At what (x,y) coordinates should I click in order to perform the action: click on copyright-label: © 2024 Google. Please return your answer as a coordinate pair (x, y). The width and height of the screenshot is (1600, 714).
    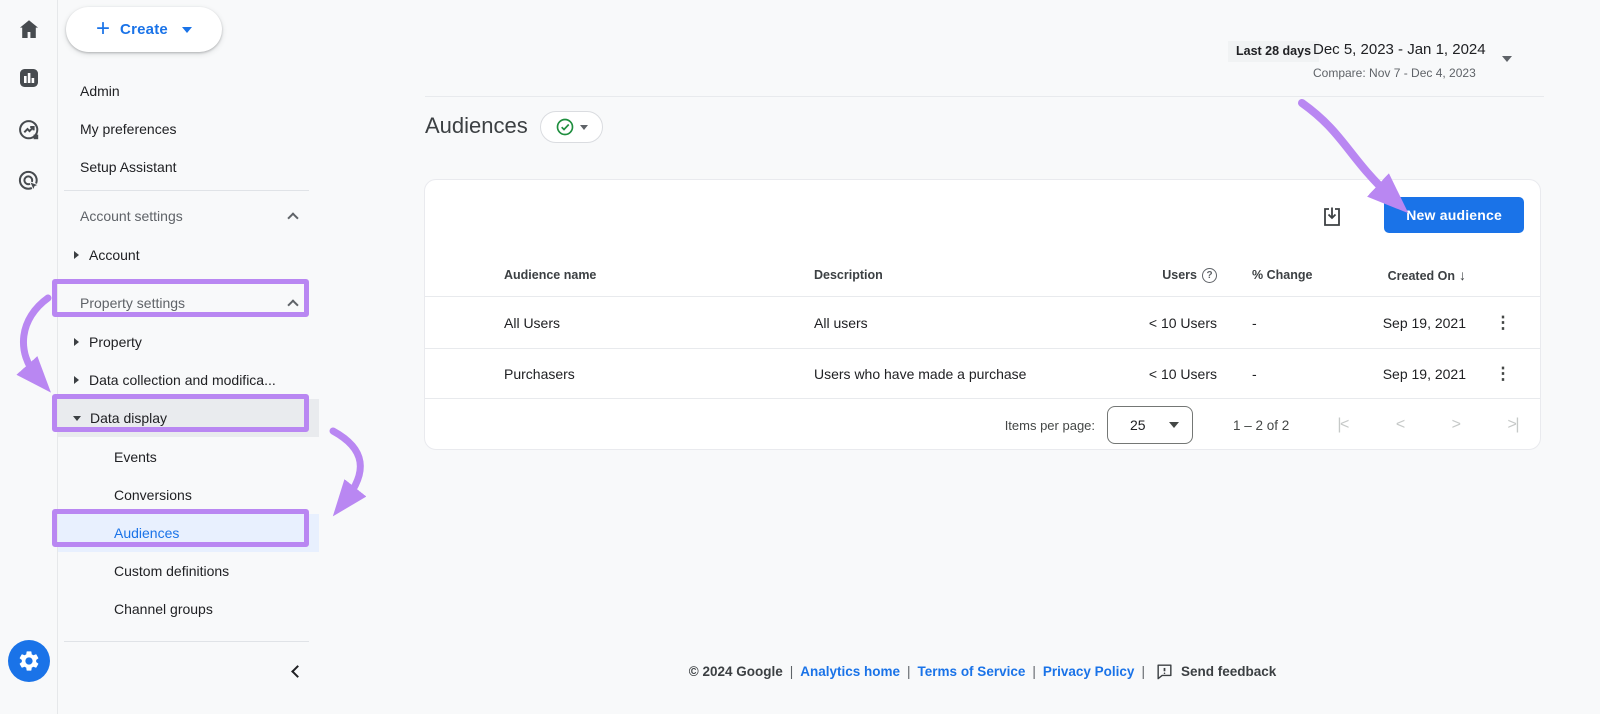
    Looking at the image, I should click on (735, 671).